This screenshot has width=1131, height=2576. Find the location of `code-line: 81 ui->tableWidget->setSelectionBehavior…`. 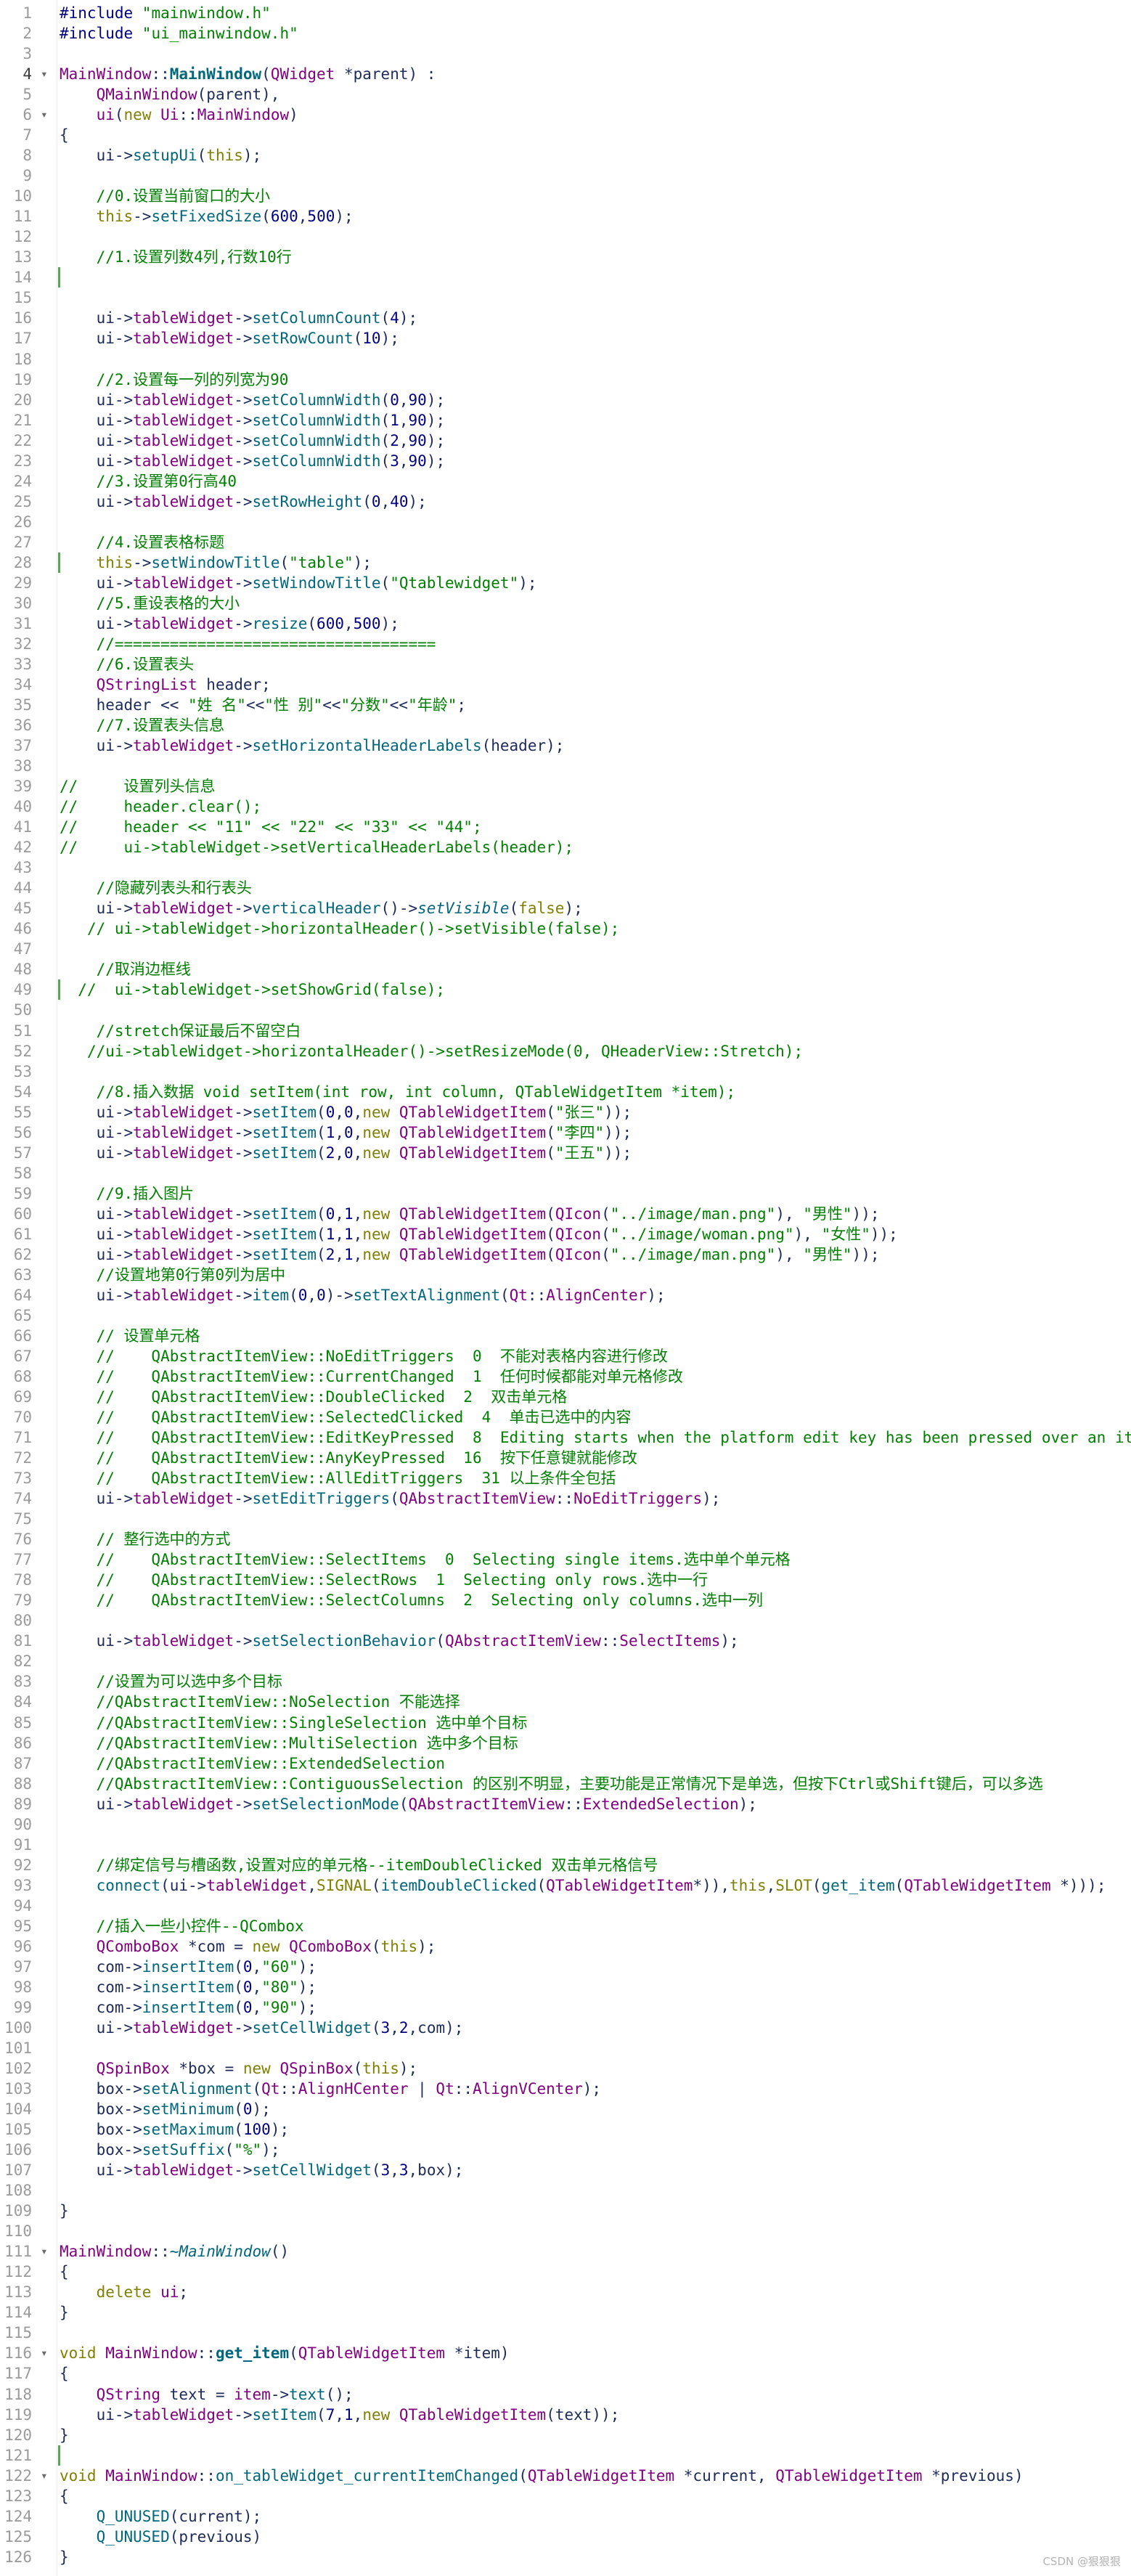

code-line: 81 ui->tableWidget->setSelectionBehavior… is located at coordinates (565, 1641).